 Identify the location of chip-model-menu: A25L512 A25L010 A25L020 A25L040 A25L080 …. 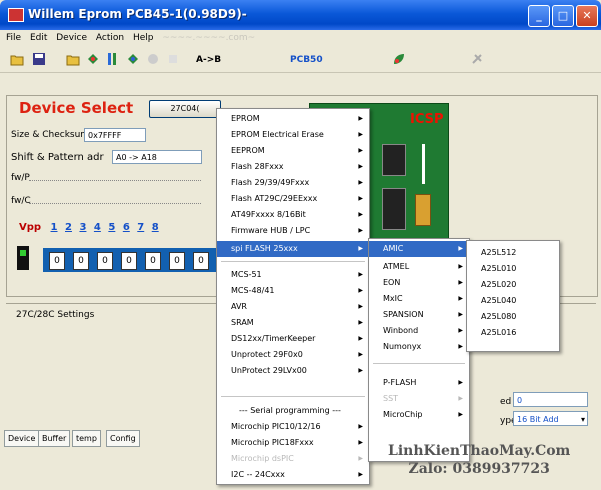
(513, 296).